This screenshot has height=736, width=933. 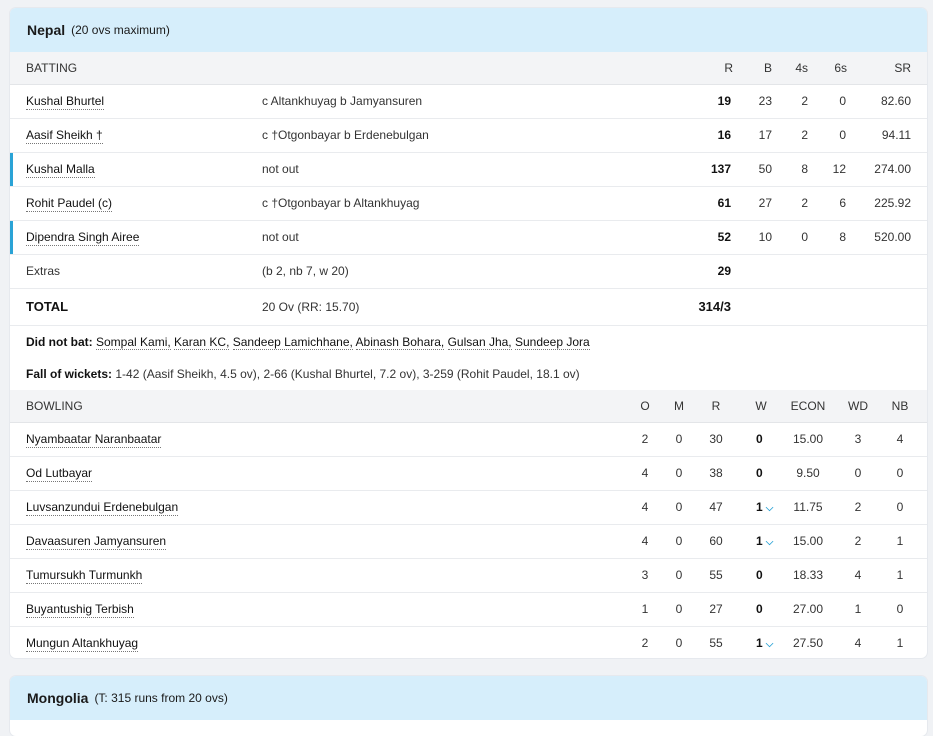 What do you see at coordinates (765, 135) in the screenshot?
I see `batter-balls: 17` at bounding box center [765, 135].